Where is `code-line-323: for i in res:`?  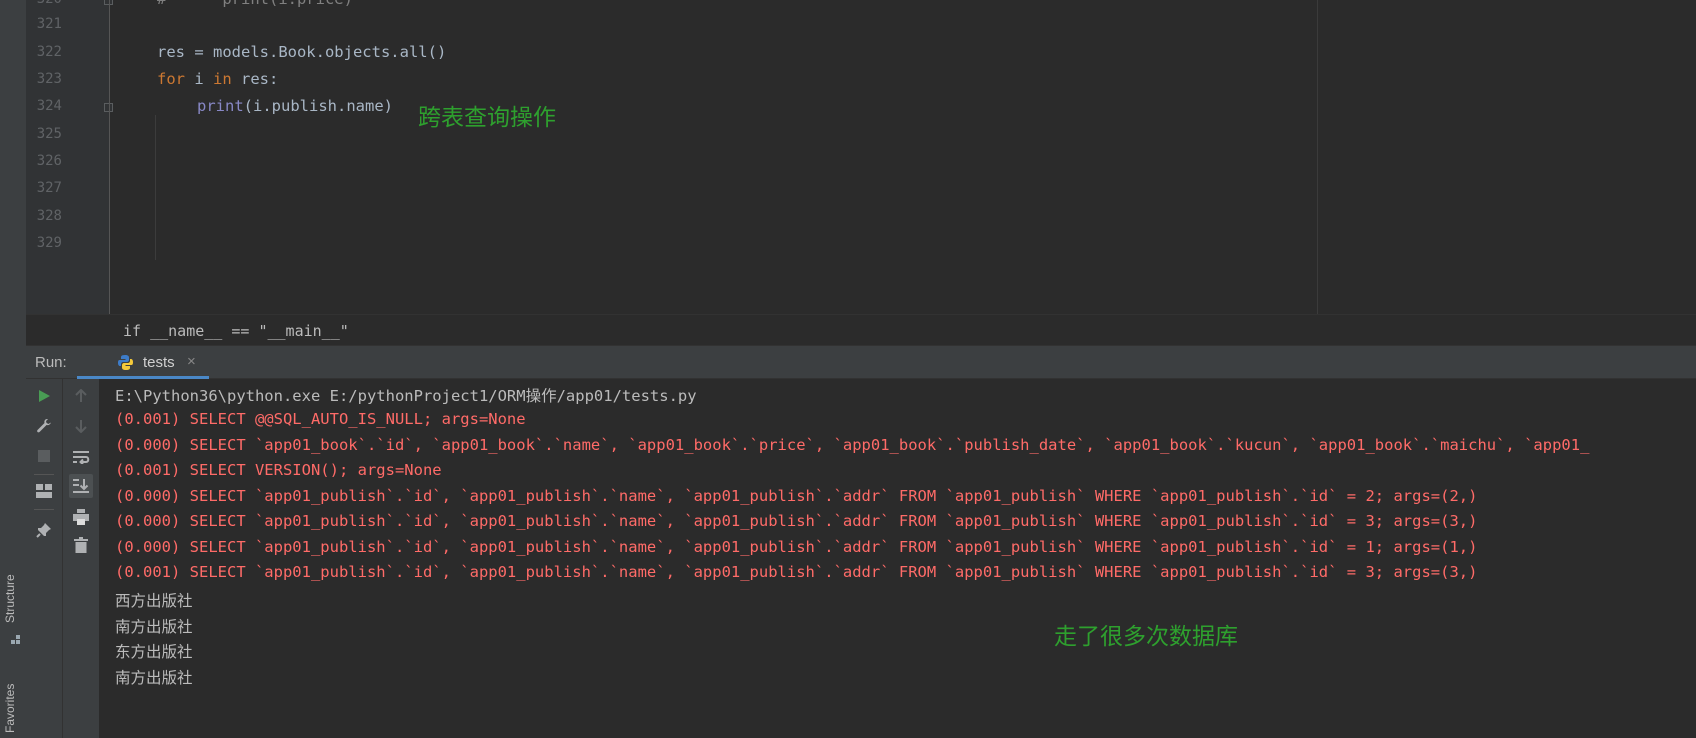 code-line-323: for i in res: is located at coordinates (217, 79).